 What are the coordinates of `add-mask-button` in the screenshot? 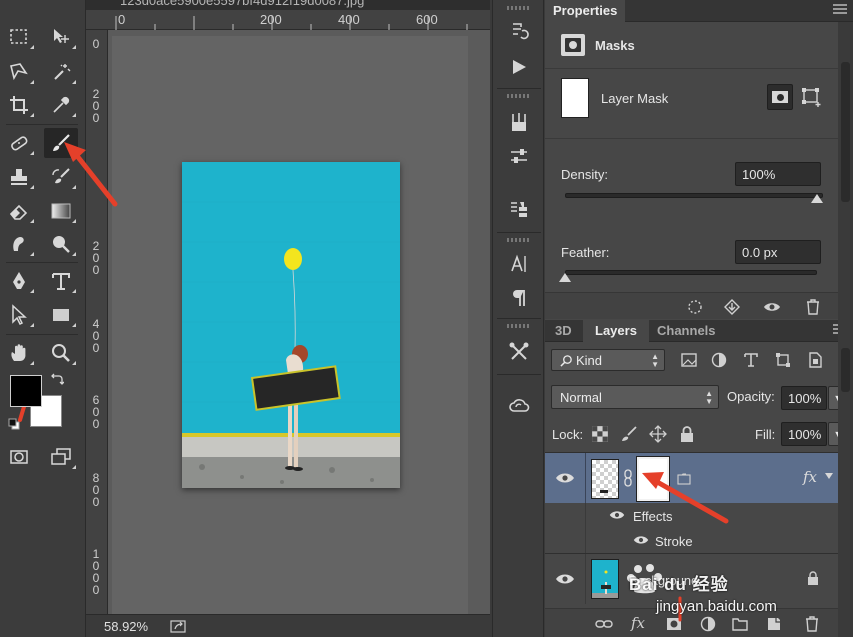 It's located at (674, 624).